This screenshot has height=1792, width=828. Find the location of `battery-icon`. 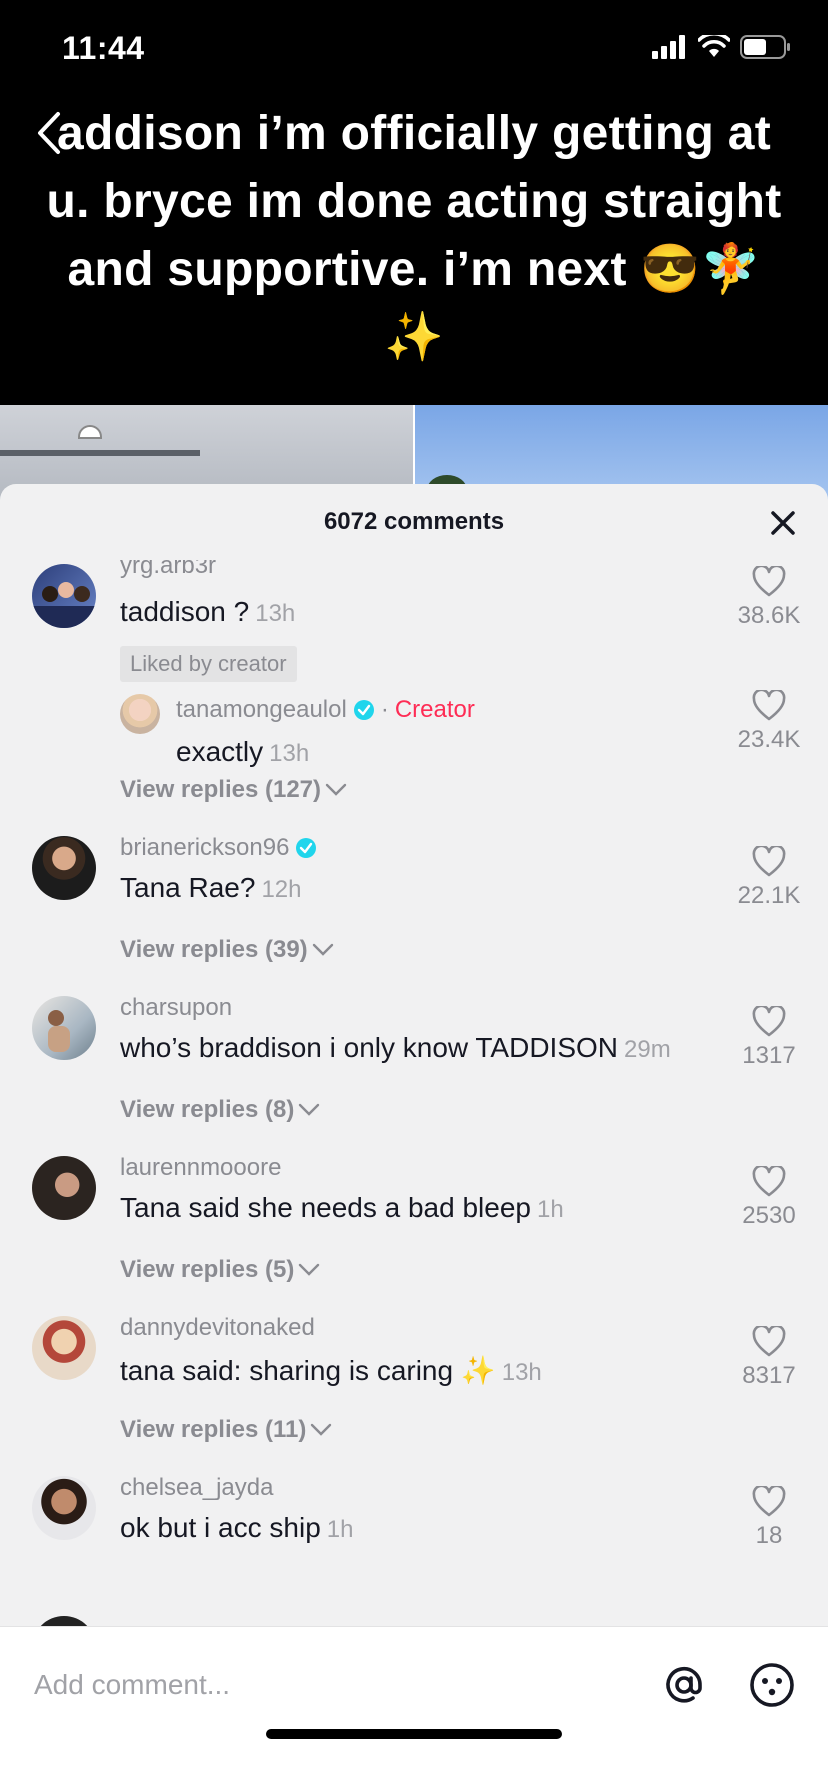

battery-icon is located at coordinates (765, 47).